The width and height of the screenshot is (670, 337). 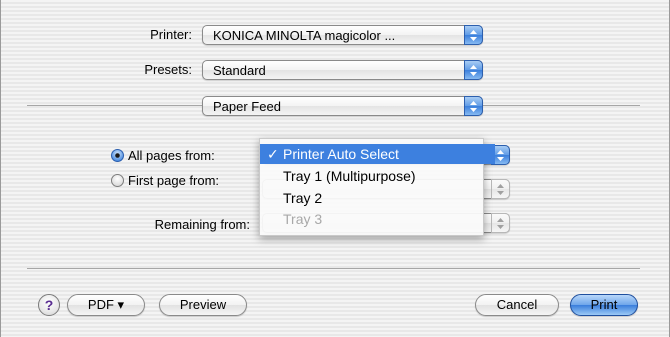 I want to click on pdf-button-label: PDF ▾, so click(x=106, y=304).